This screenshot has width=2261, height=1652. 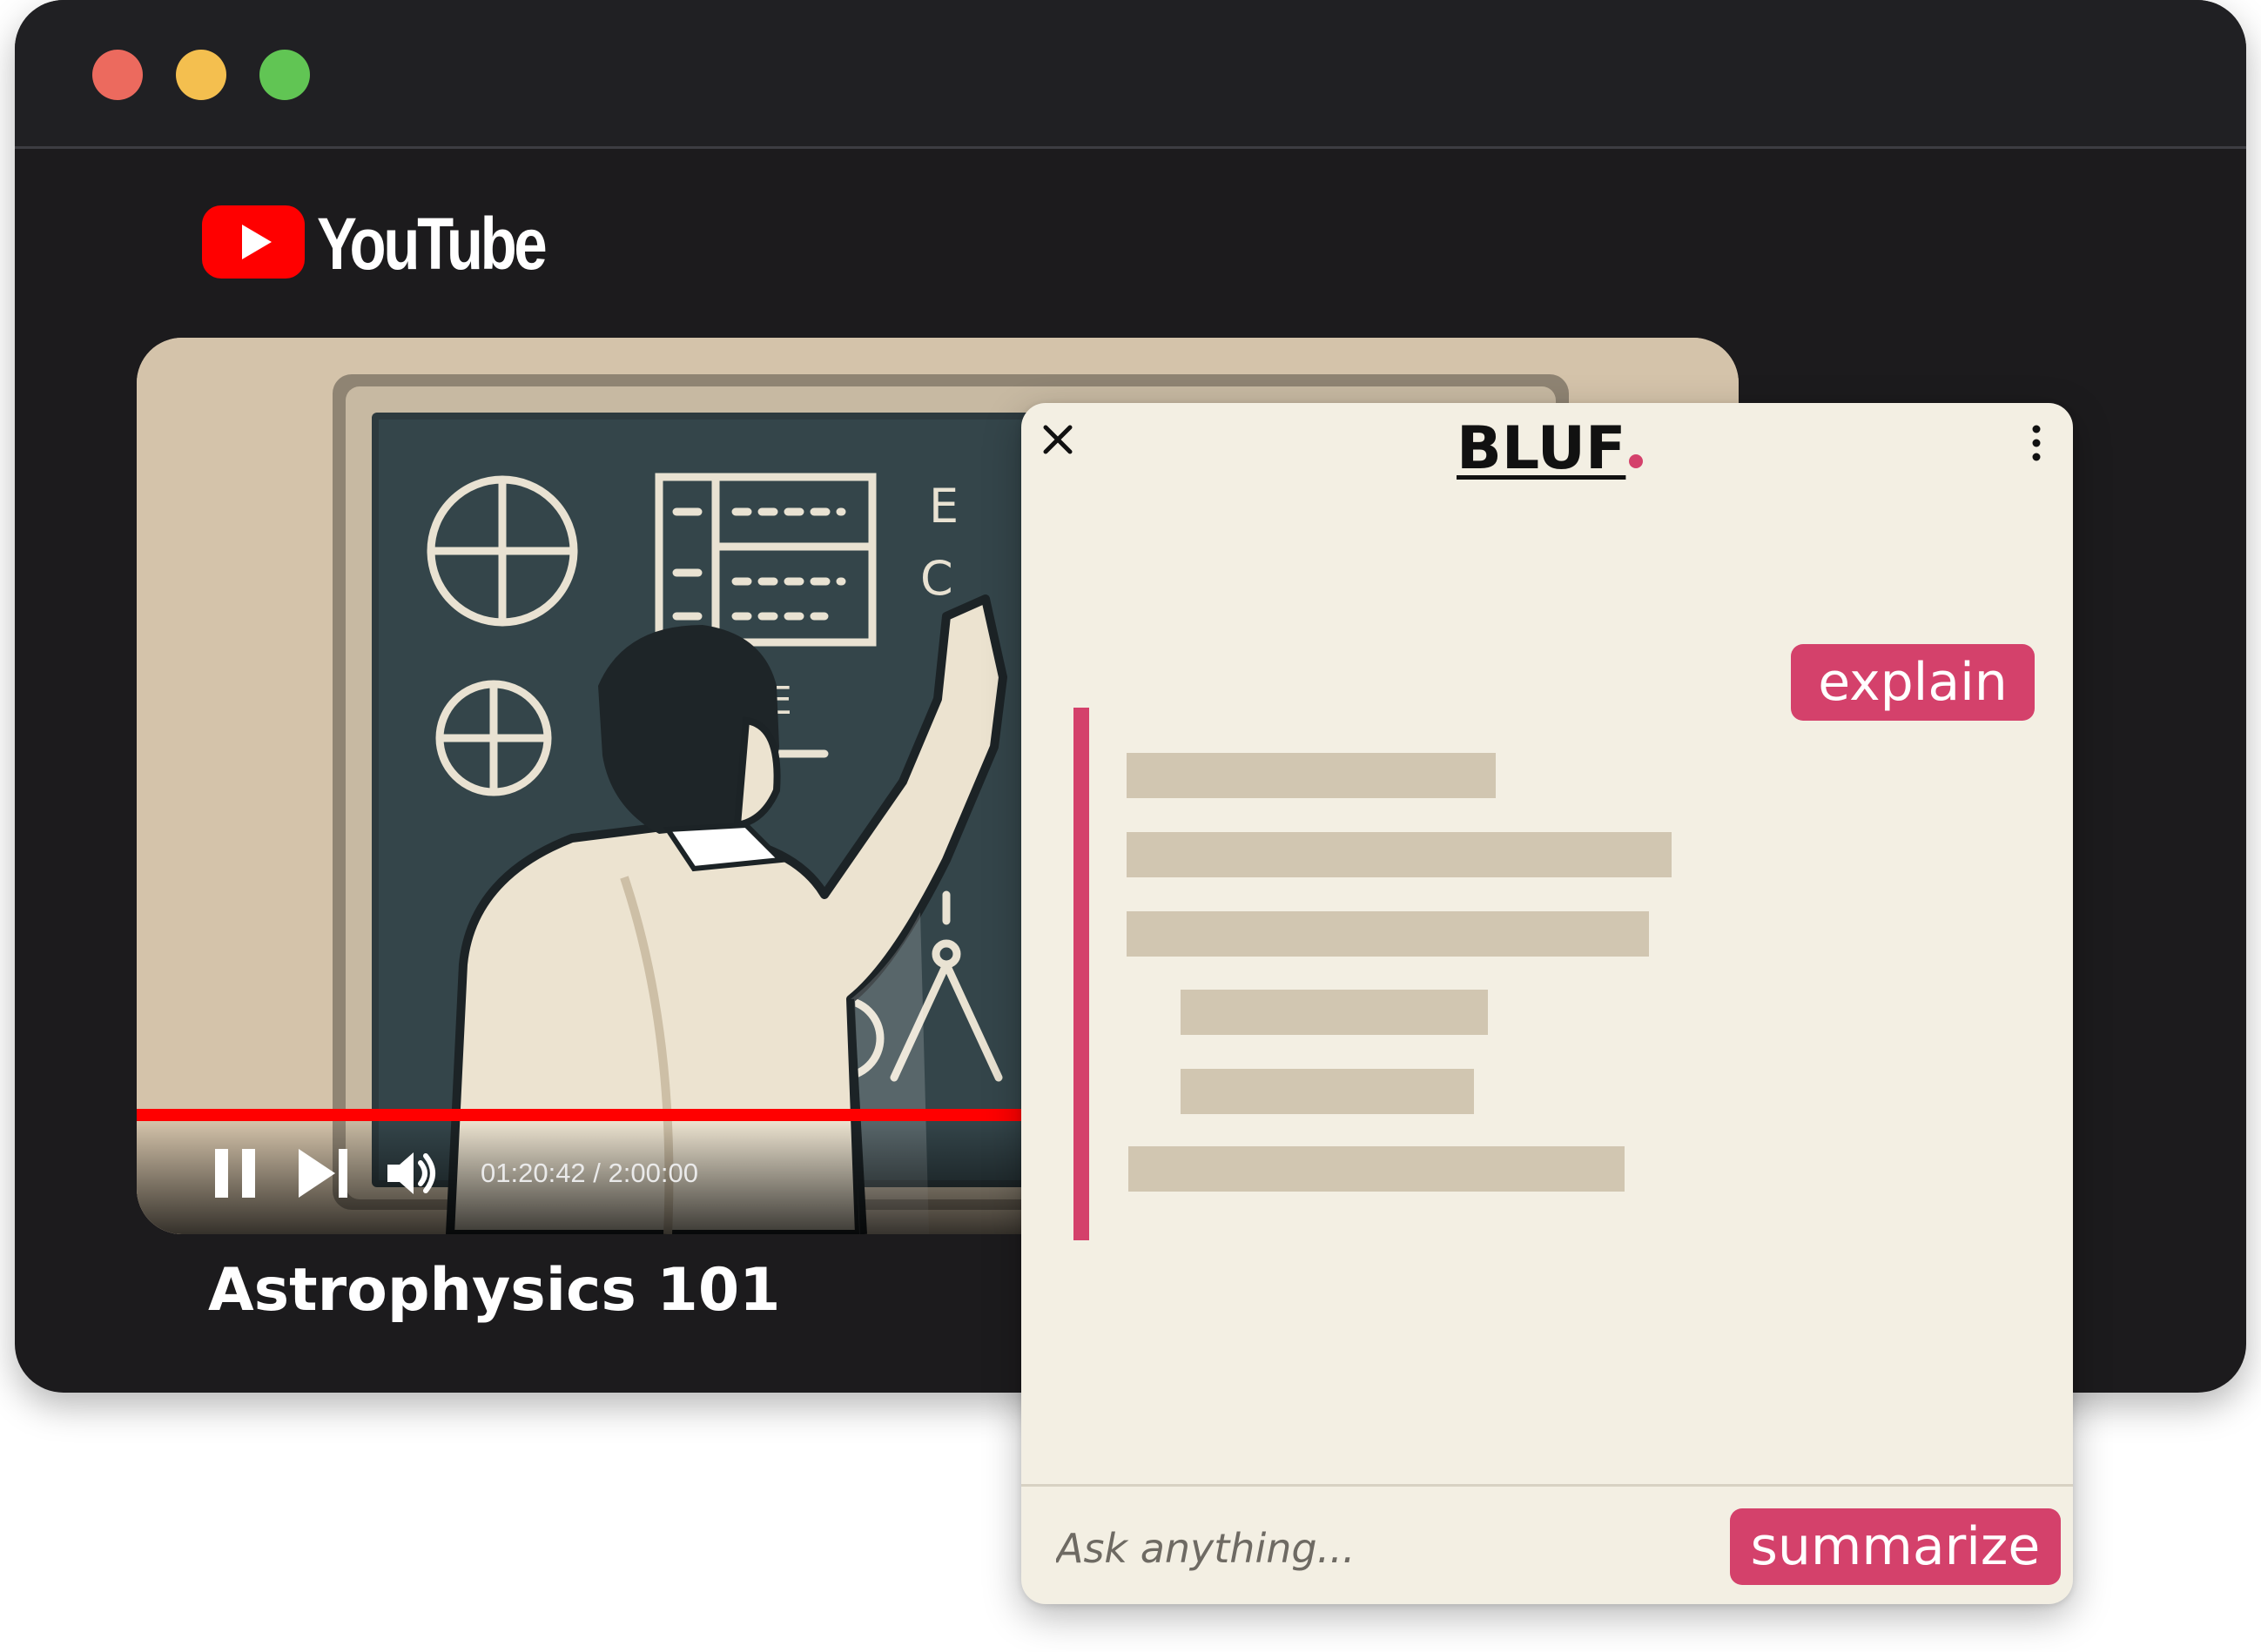 I want to click on footer-divider, so click(x=1547, y=1486).